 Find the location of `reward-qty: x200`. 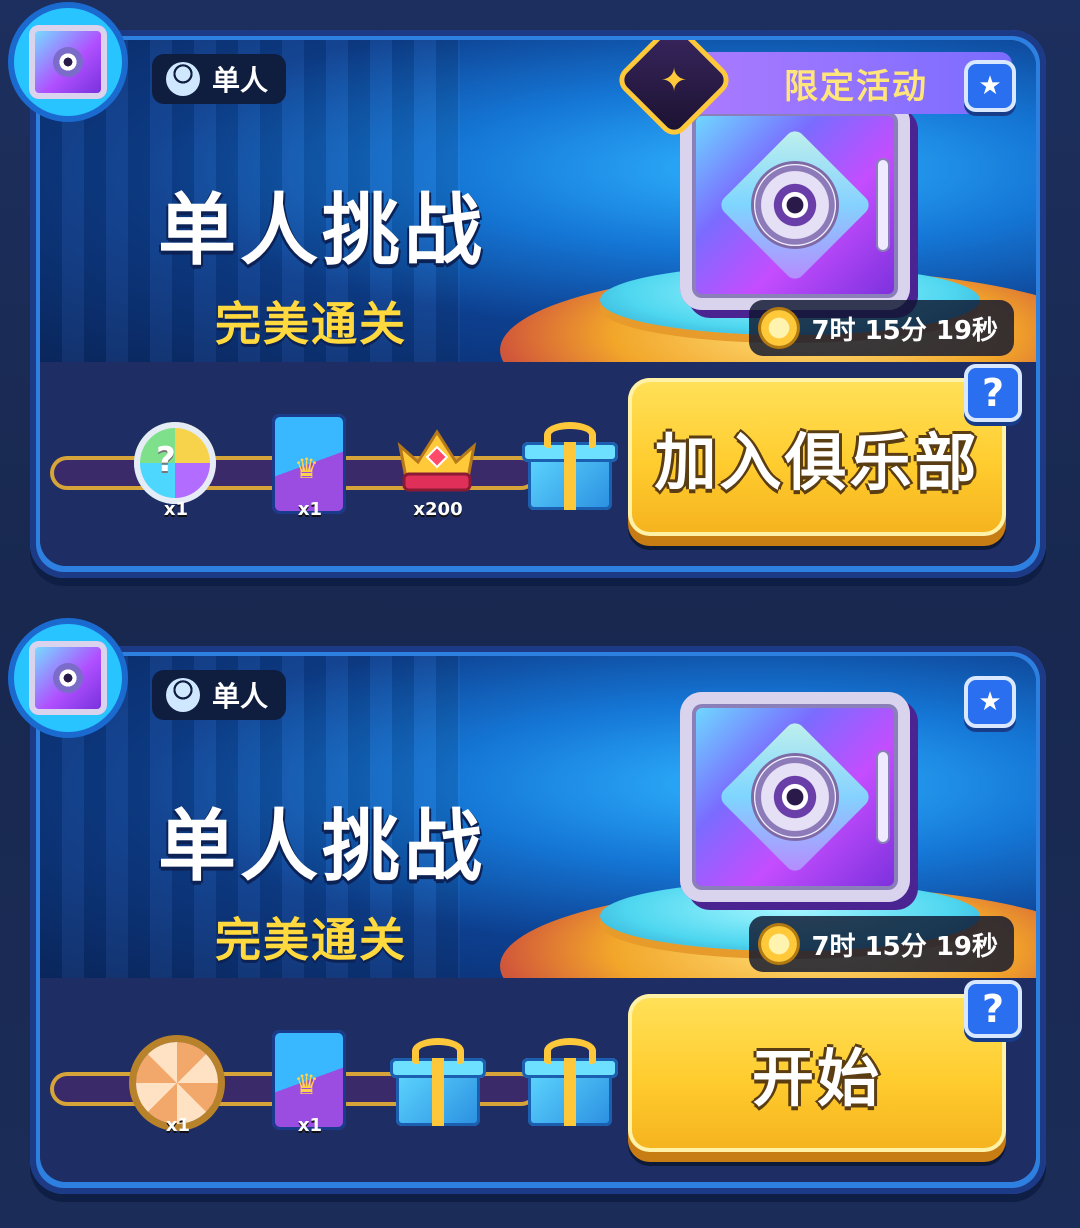

reward-qty: x200 is located at coordinates (438, 509).